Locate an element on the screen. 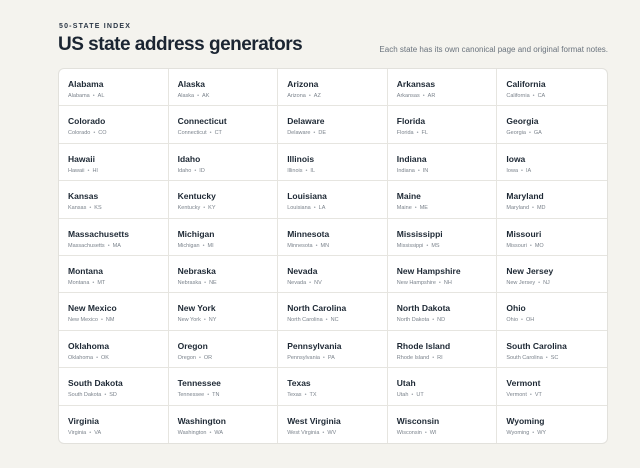 The width and height of the screenshot is (640, 468). state-card-il: Illinois Illinois • IL is located at coordinates (333, 162).